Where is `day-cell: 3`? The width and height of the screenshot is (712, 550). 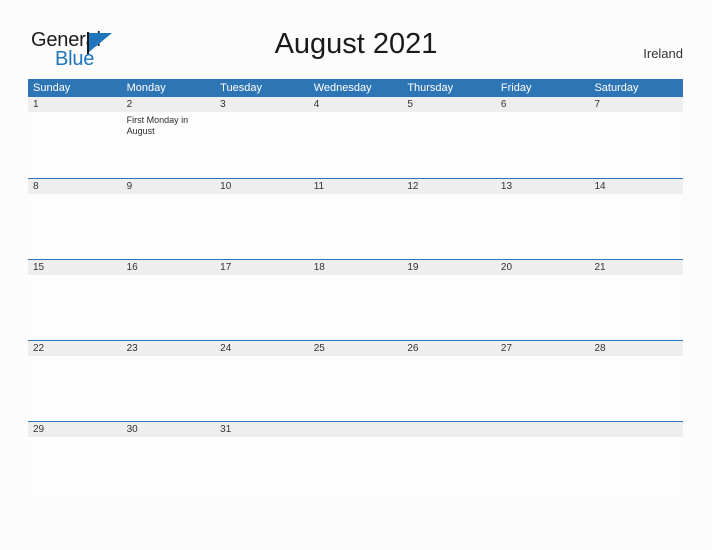
day-cell: 3 is located at coordinates (262, 137).